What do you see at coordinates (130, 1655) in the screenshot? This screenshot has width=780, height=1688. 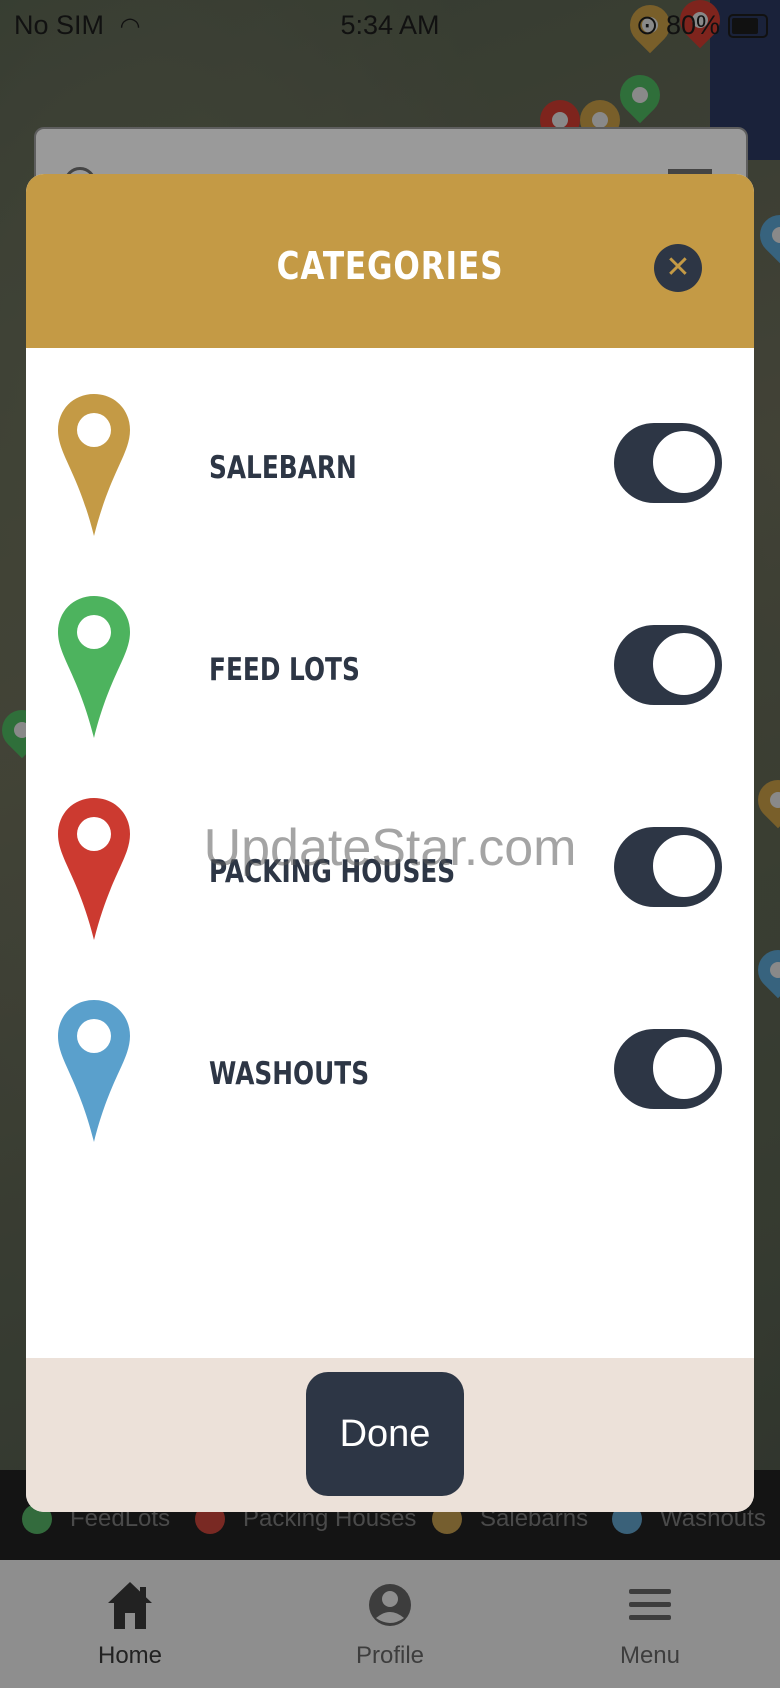 I see `tab-label: Home` at bounding box center [130, 1655].